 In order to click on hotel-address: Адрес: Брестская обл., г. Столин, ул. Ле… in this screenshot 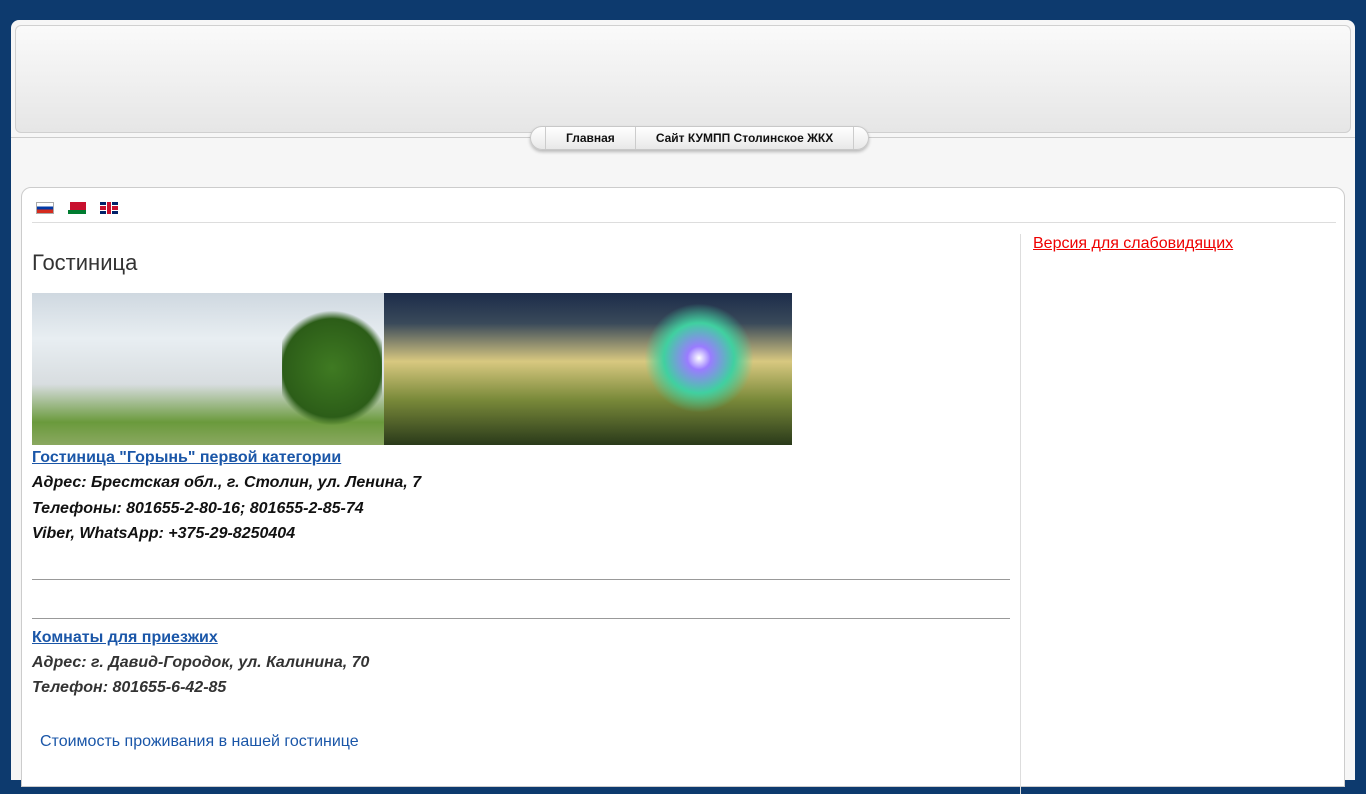, I will do `click(227, 482)`.